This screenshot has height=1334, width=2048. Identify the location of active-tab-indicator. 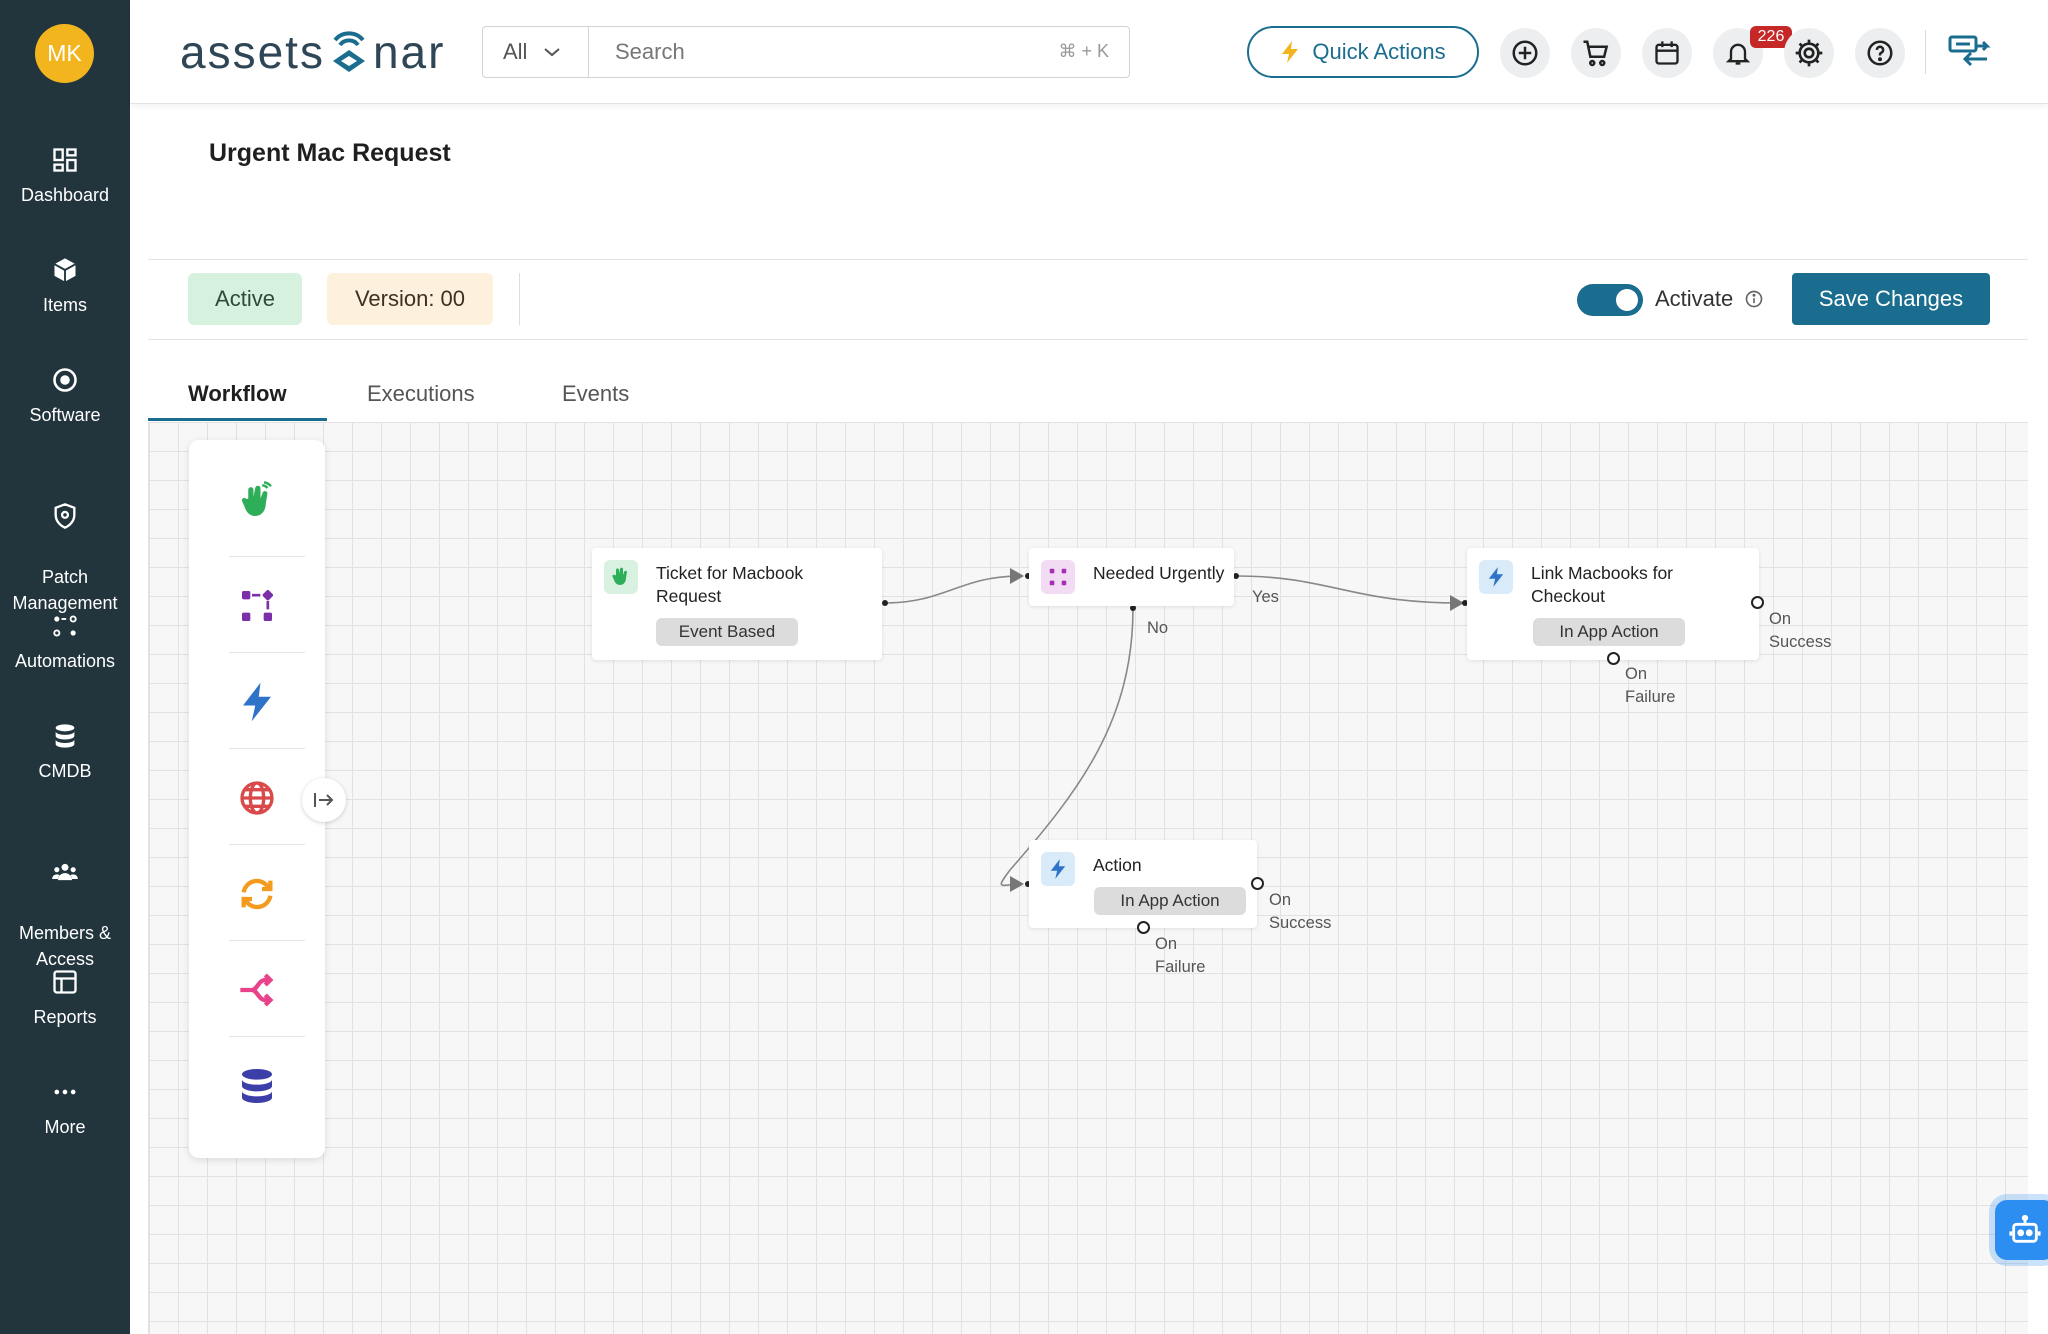
(237, 419).